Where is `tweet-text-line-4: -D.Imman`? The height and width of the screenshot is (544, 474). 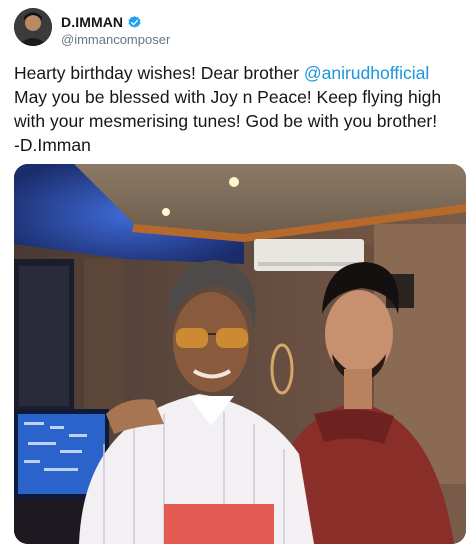
tweet-text-line-4: -D.Imman is located at coordinates (52, 145).